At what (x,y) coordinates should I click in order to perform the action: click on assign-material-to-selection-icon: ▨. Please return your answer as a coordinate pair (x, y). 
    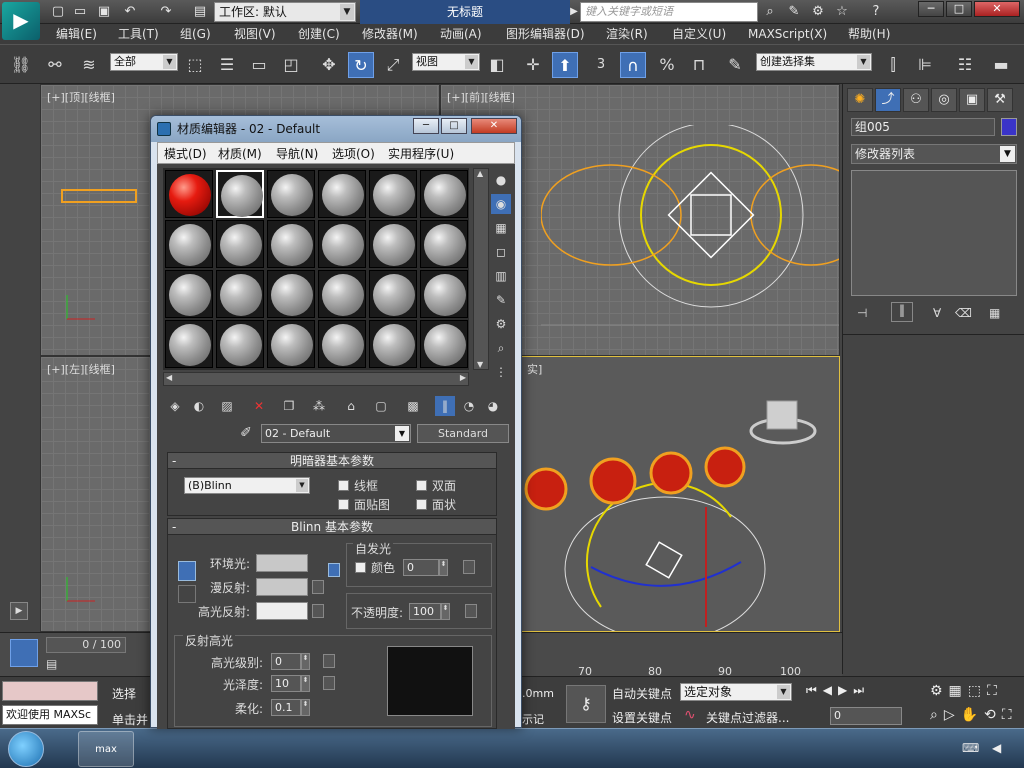
    Looking at the image, I should click on (227, 406).